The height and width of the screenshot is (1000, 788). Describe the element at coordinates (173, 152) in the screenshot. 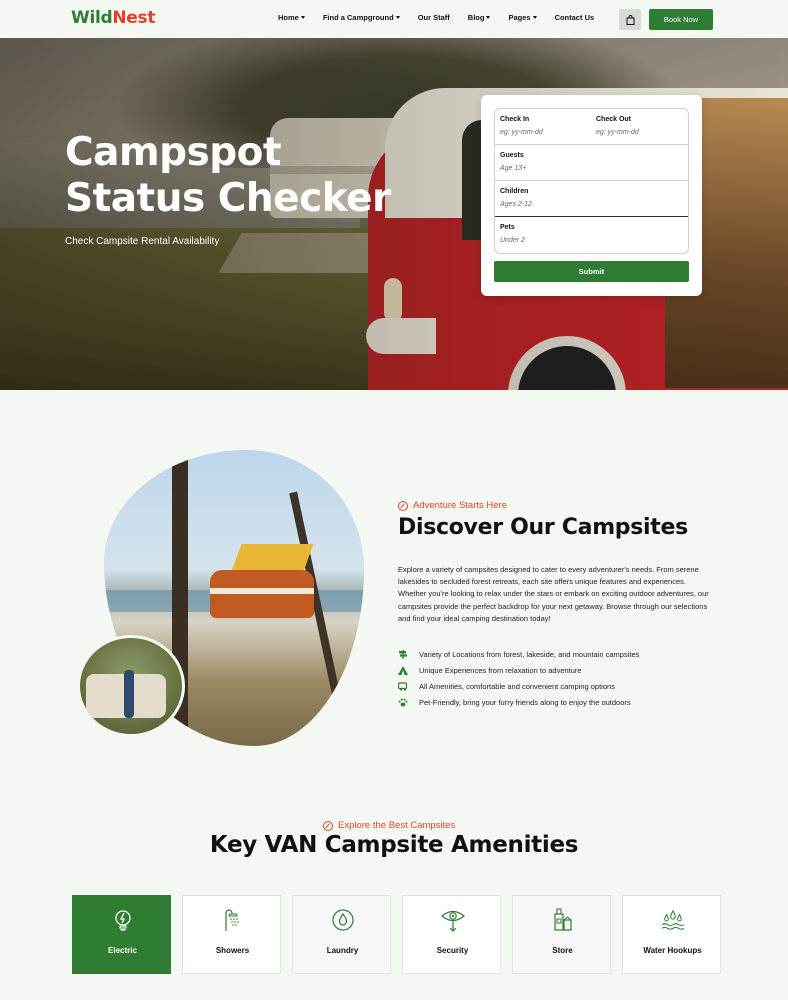

I see `hero-title-line-1: Campspot` at that location.